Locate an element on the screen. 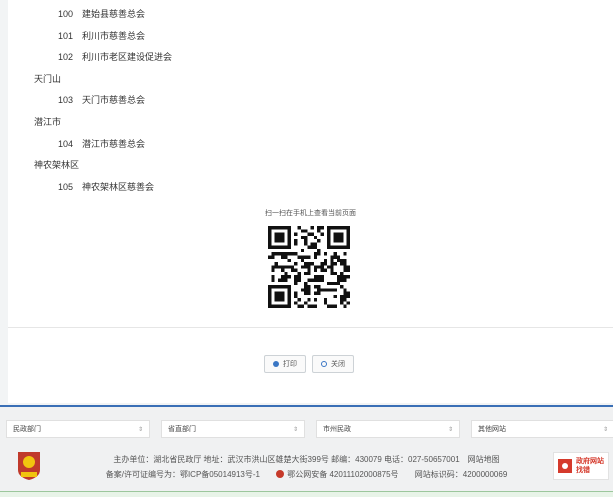 The height and width of the screenshot is (497, 613). item-number: 102 is located at coordinates (66, 57).